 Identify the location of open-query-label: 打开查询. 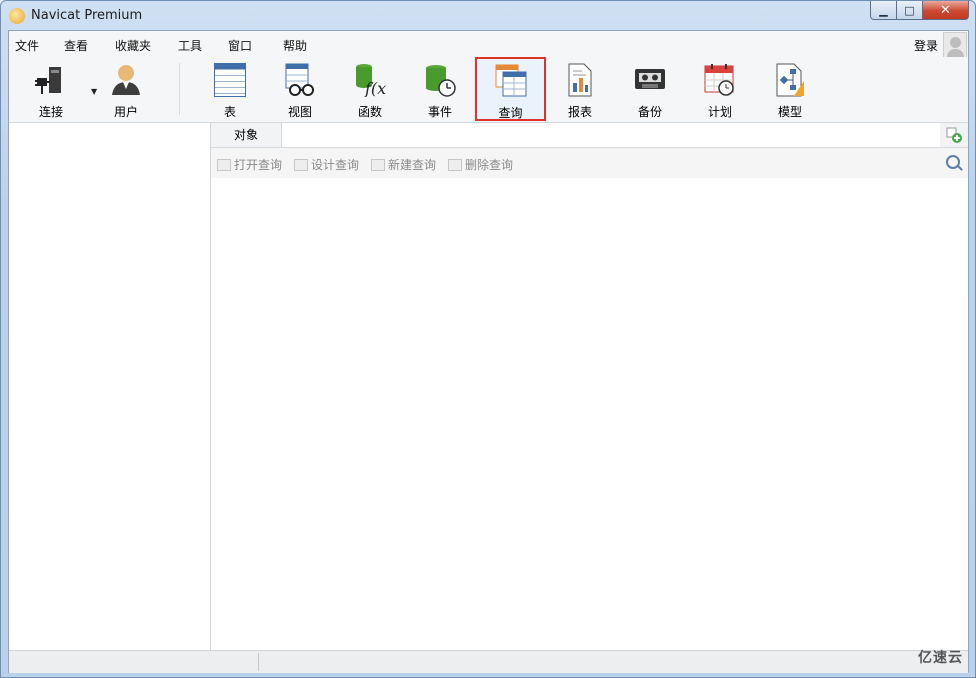
(258, 165).